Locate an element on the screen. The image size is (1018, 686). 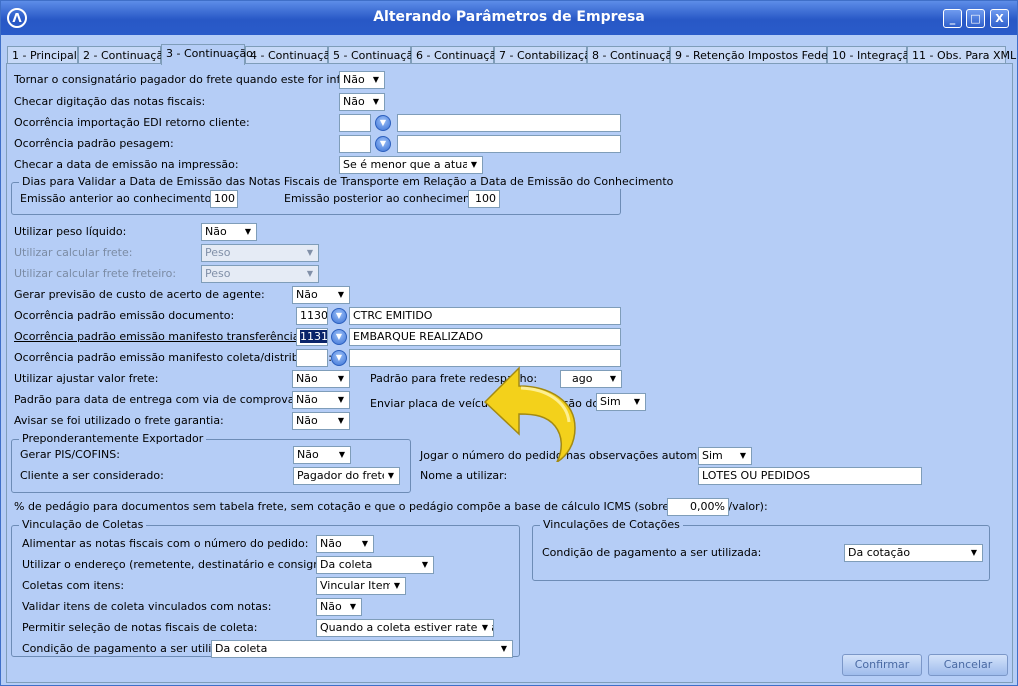
pis-cofins-select: Não ▼ is located at coordinates (322, 455).